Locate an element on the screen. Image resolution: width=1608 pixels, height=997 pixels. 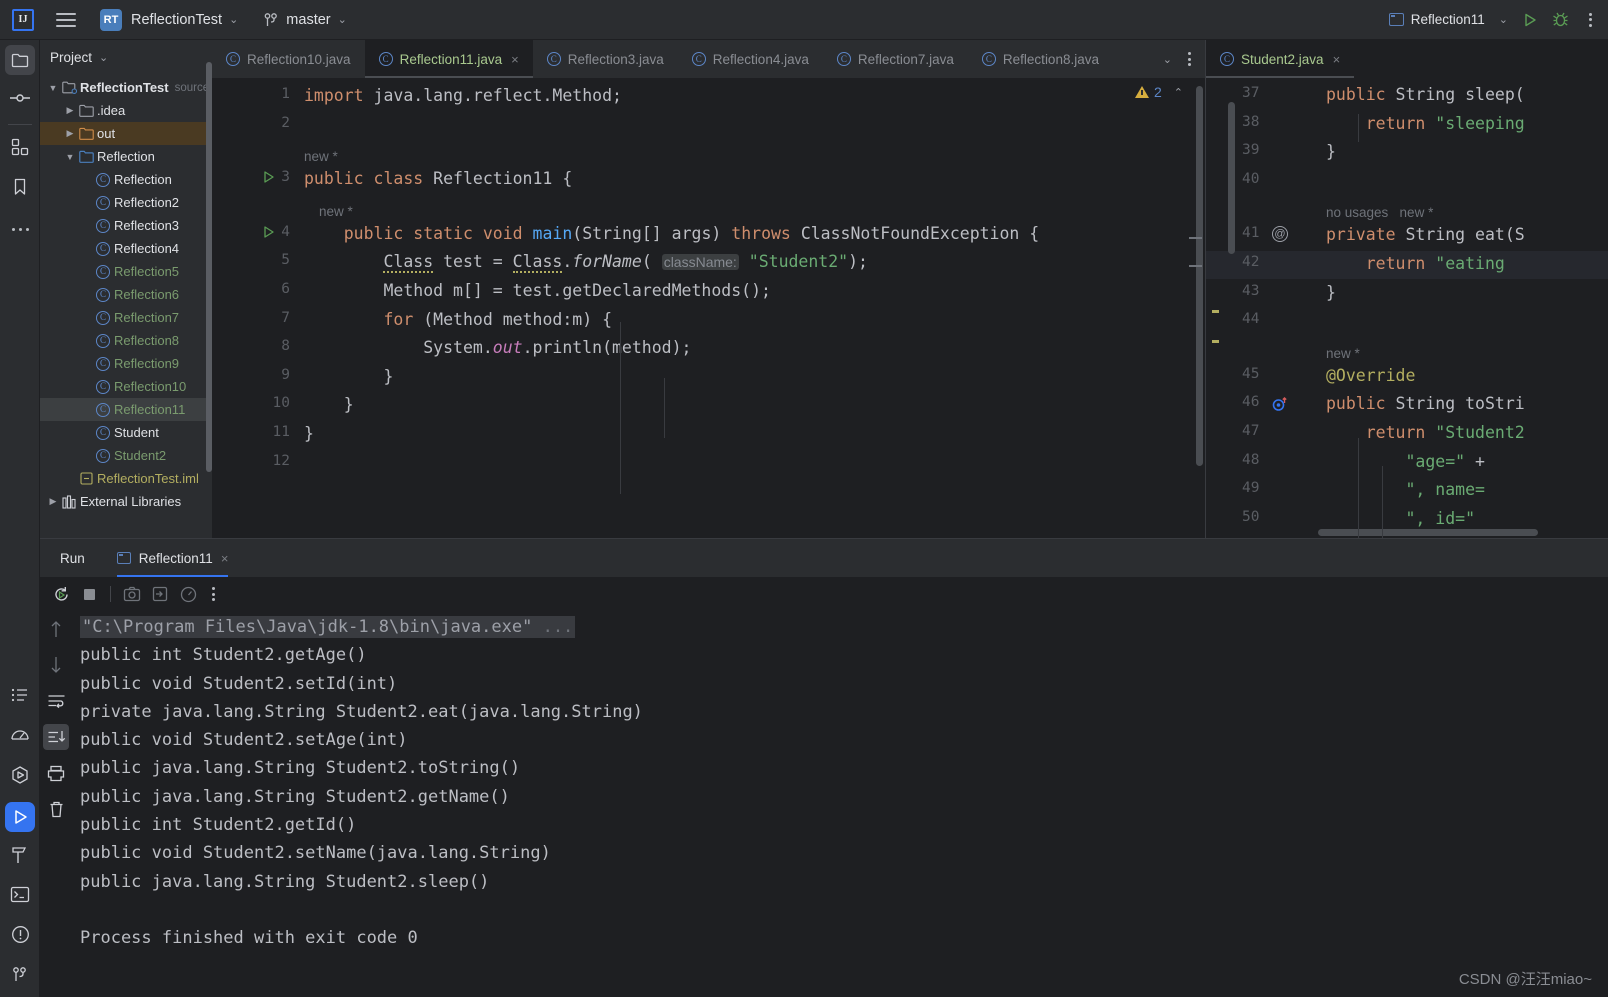
code-line: return "Student2 is located at coordinates (1425, 432).